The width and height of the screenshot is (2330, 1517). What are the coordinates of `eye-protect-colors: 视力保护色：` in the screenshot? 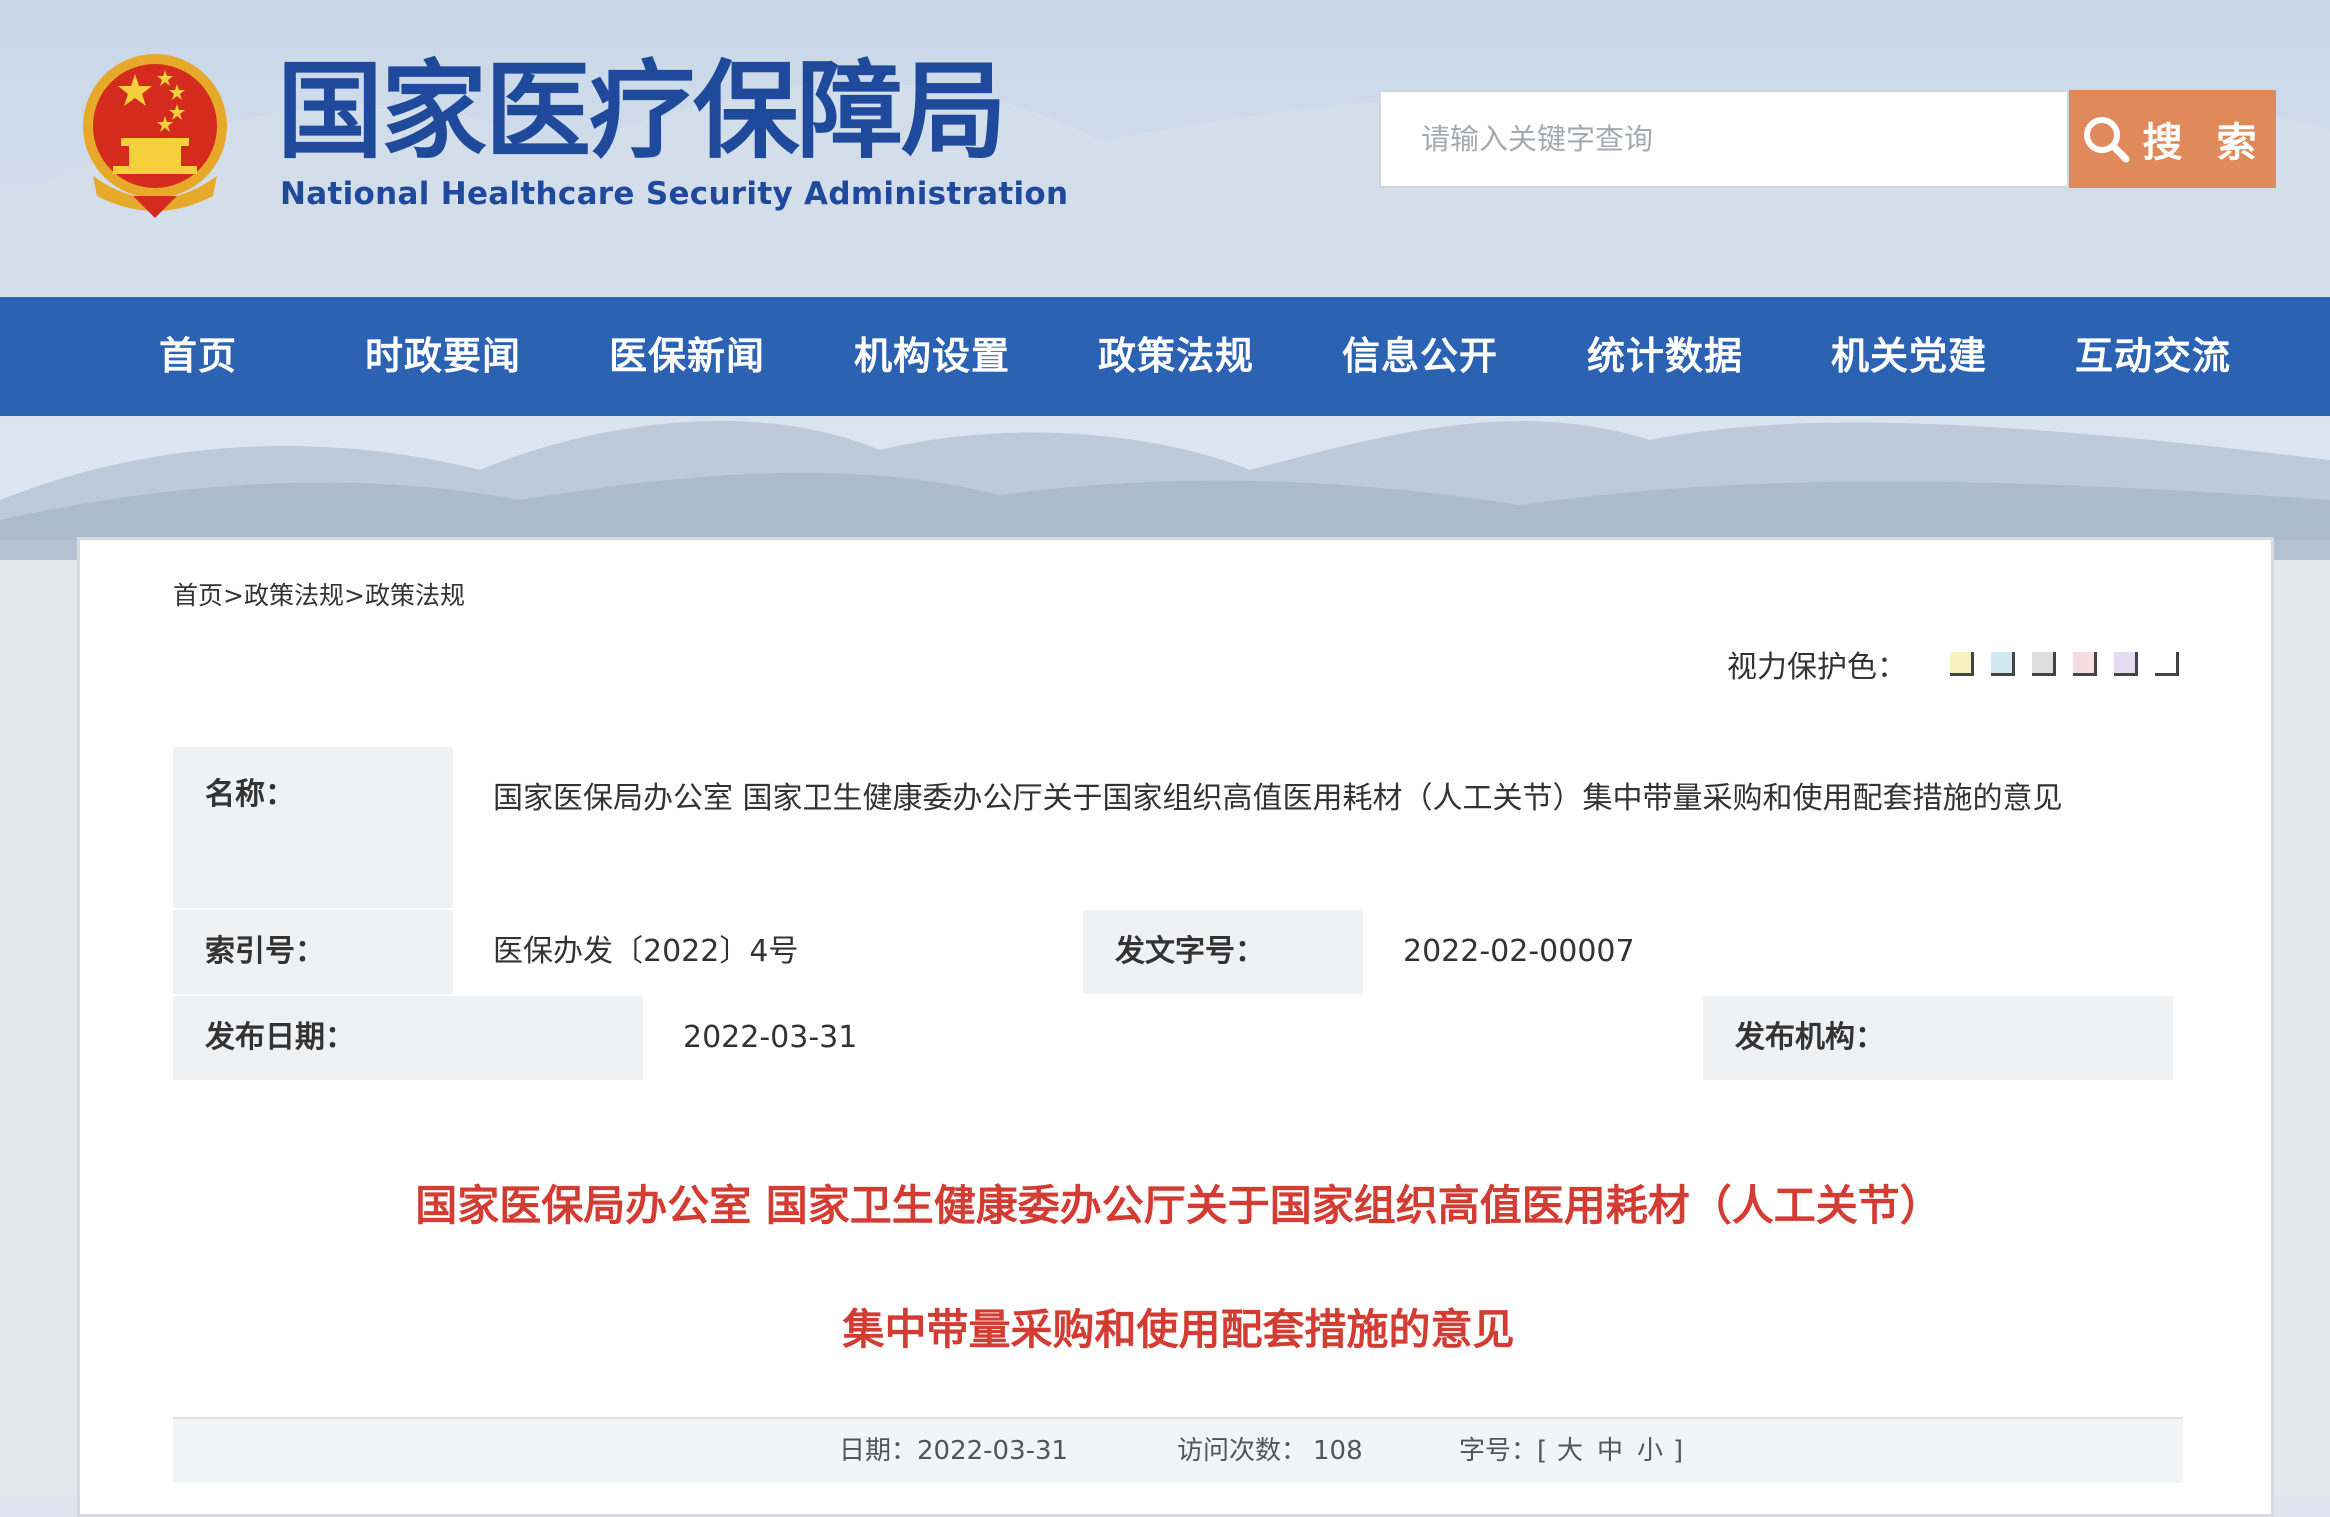 It's located at (1953, 664).